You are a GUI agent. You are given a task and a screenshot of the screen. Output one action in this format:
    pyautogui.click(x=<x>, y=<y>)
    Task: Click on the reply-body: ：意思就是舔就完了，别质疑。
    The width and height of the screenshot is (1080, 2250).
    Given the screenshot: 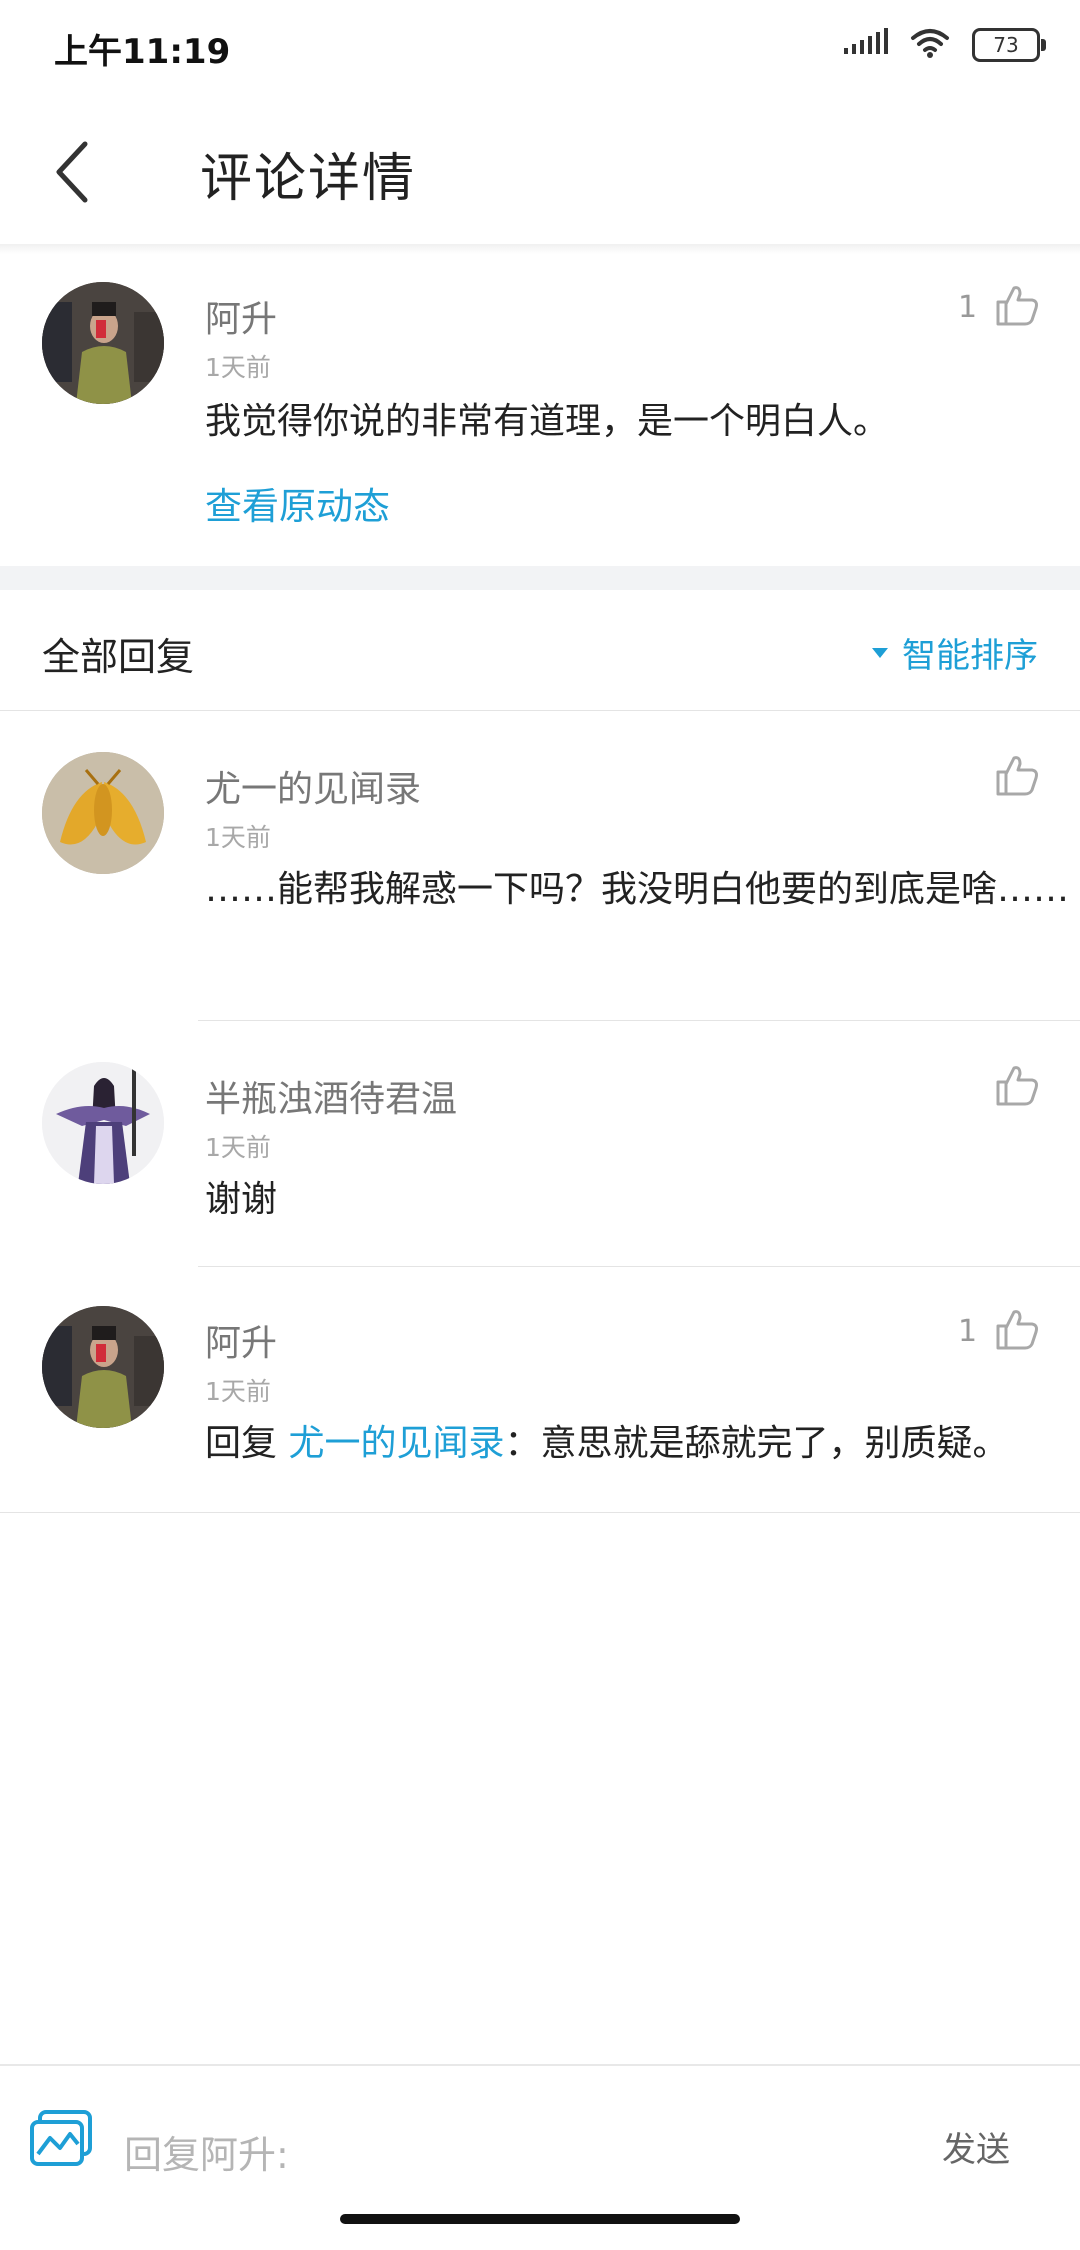 What is the action you would take?
    pyautogui.click(x=756, y=1443)
    